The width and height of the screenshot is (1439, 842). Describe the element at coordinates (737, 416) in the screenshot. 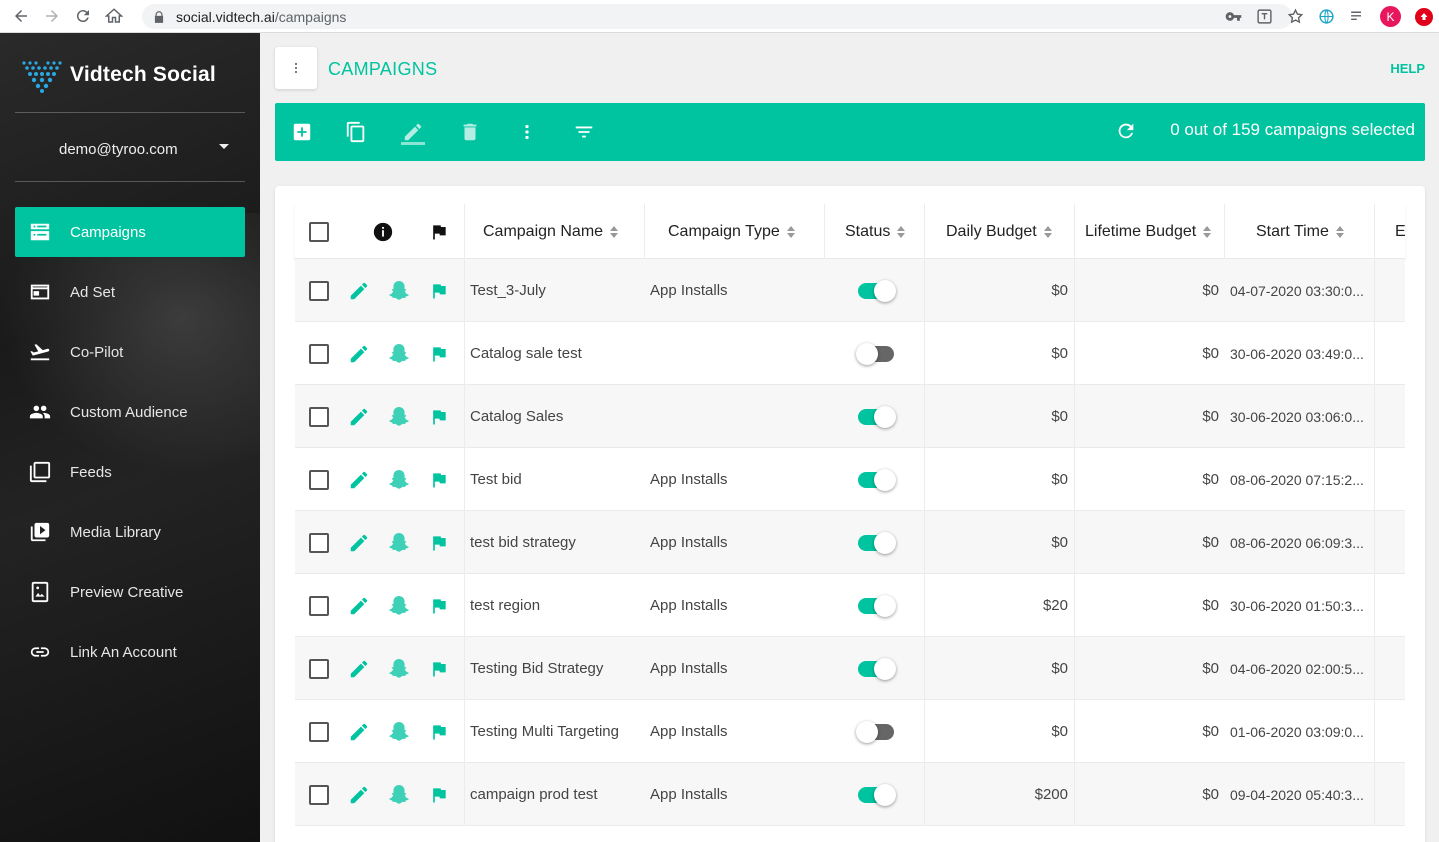

I see `campaign-type-cell` at that location.